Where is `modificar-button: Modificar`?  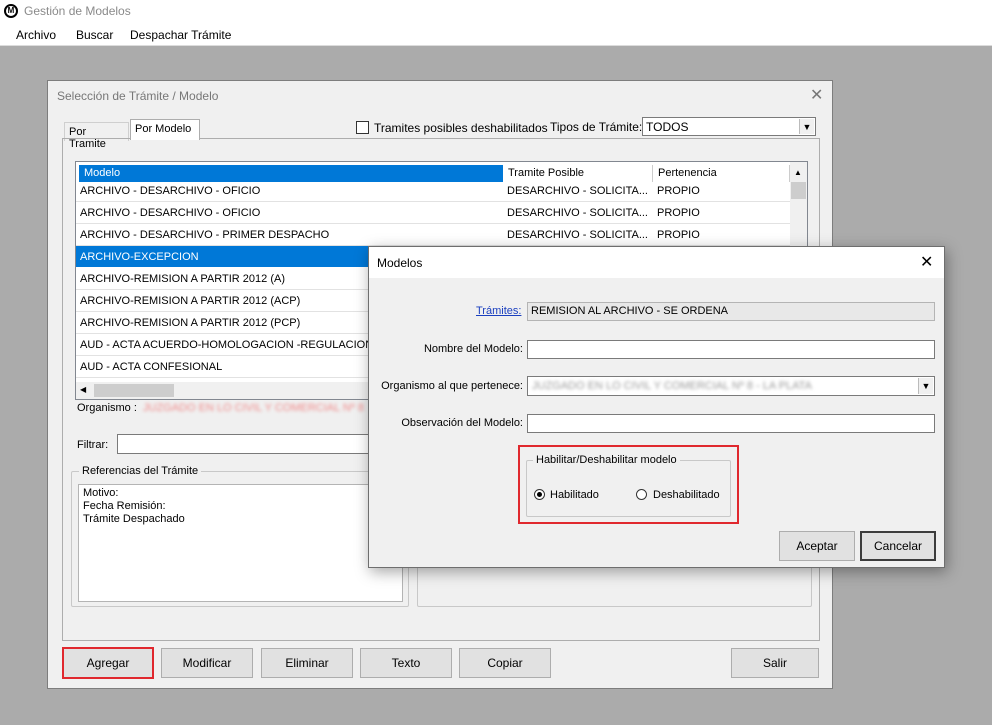
modificar-button: Modificar is located at coordinates (207, 663).